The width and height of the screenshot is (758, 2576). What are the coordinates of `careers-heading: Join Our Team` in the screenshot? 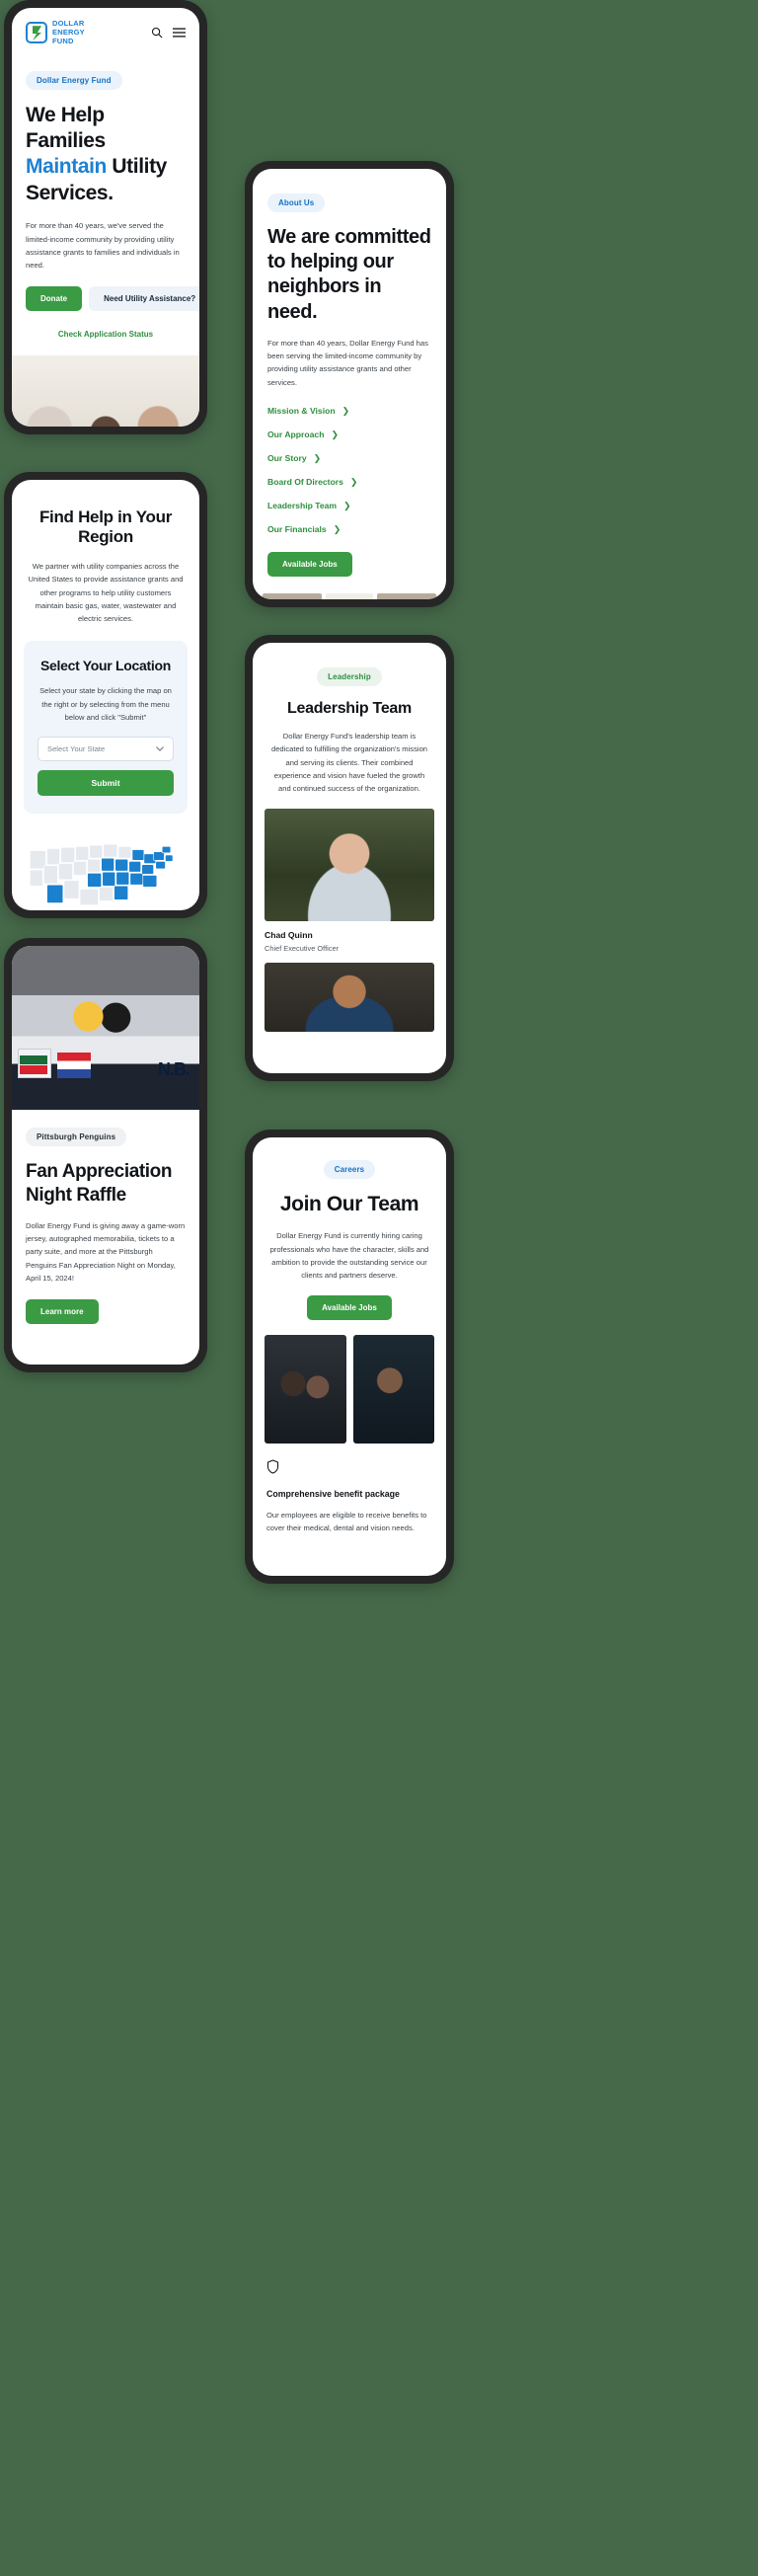 It's located at (349, 1204).